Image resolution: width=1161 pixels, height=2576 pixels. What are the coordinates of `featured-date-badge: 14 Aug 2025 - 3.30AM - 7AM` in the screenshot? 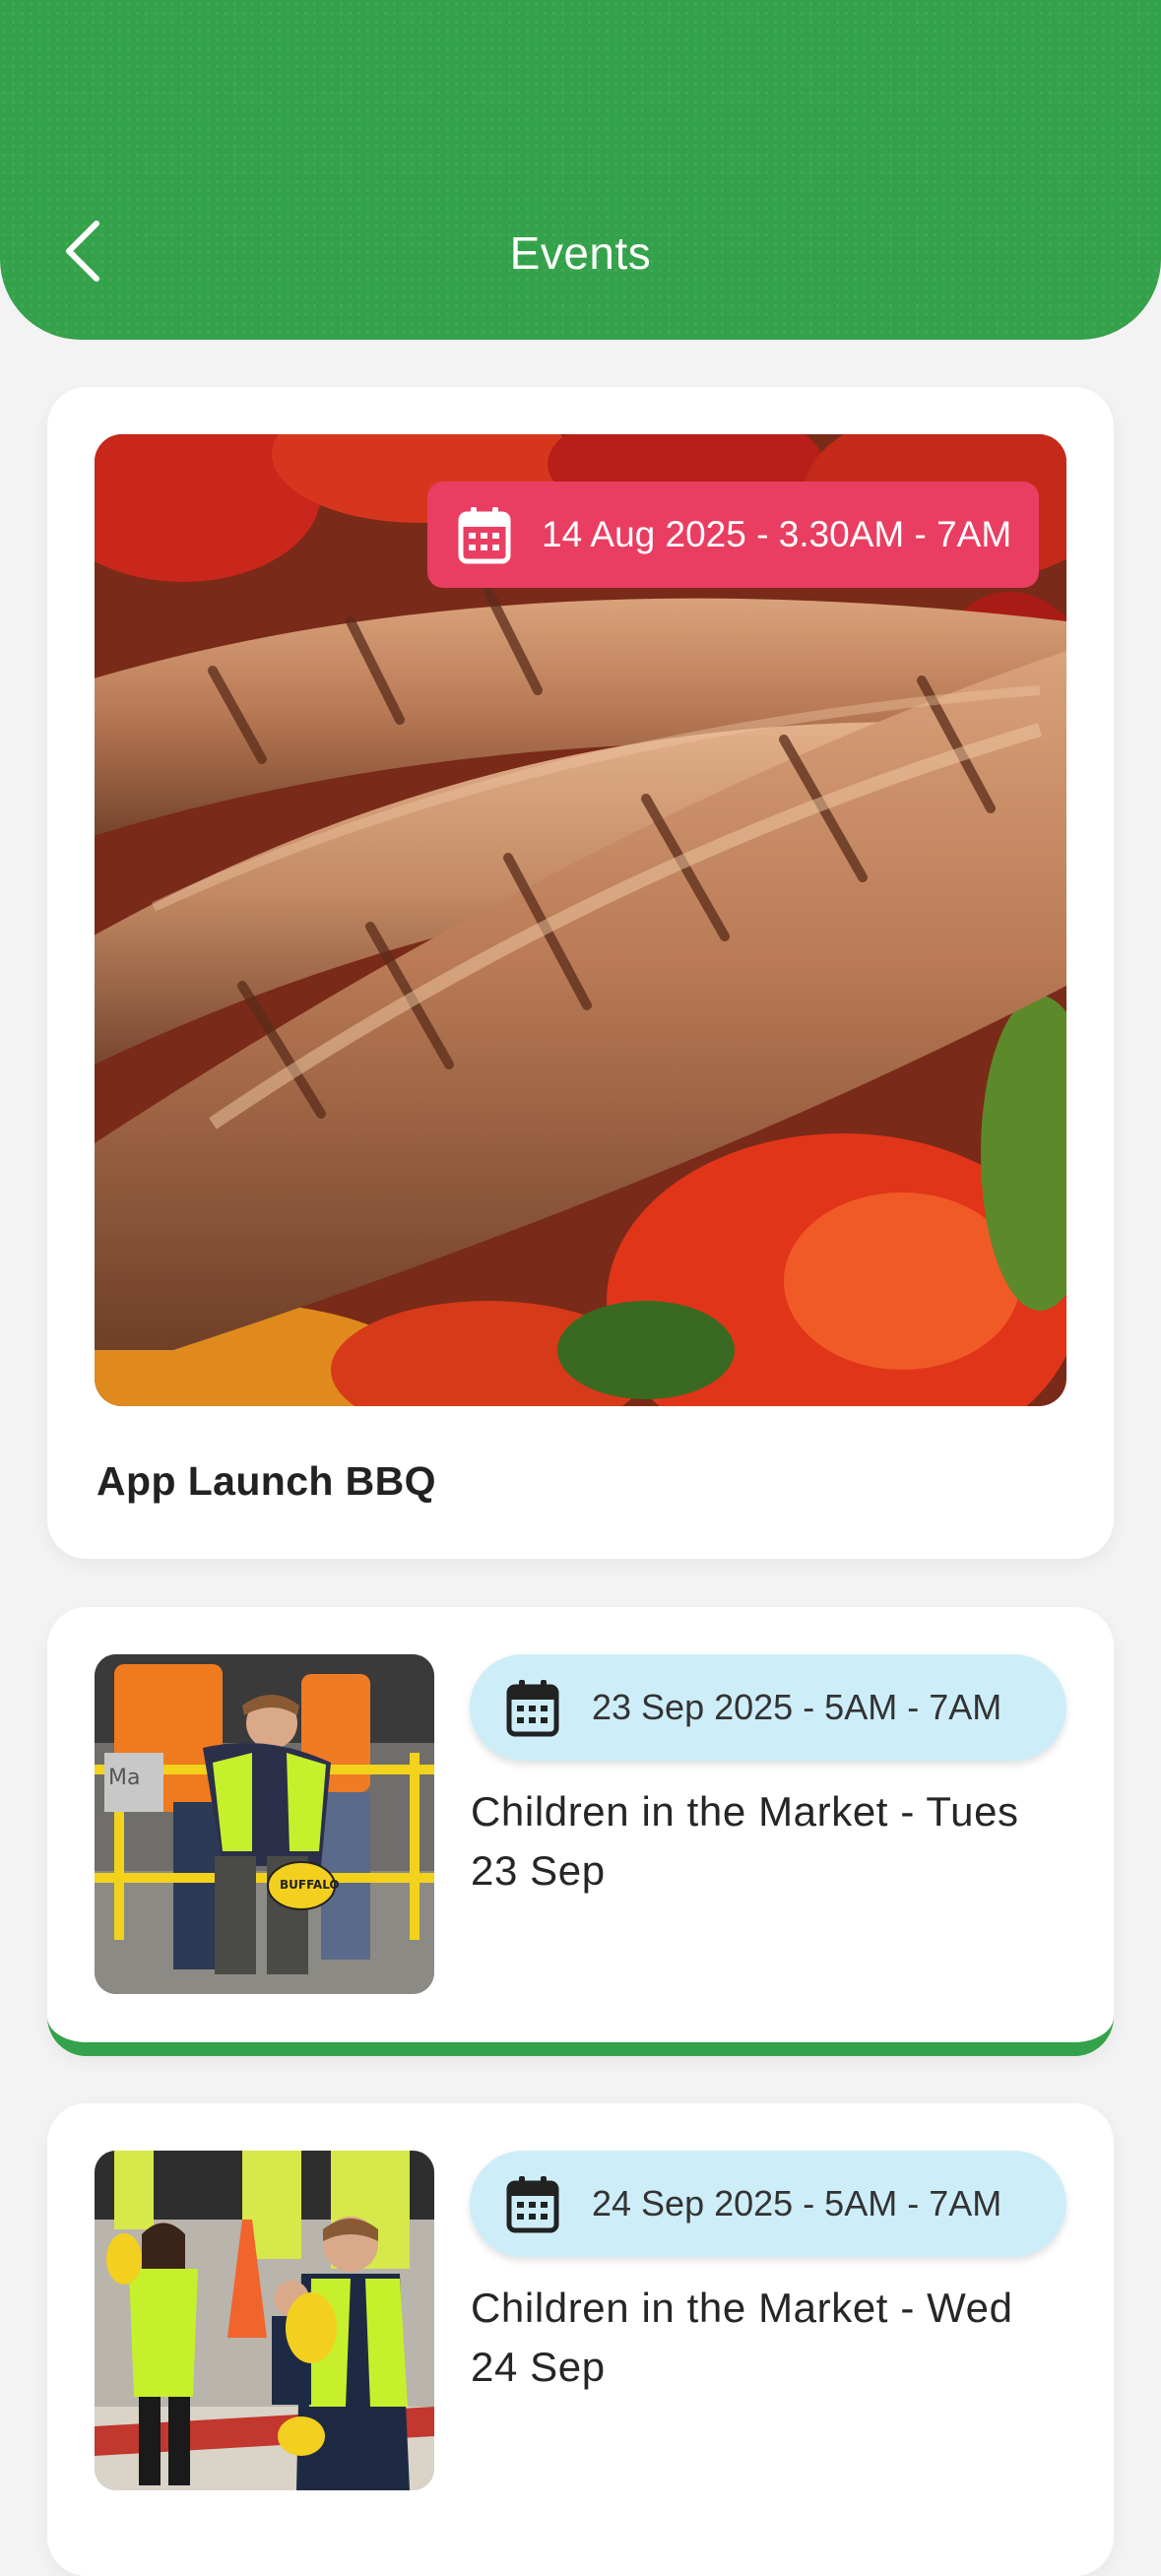 It's located at (733, 535).